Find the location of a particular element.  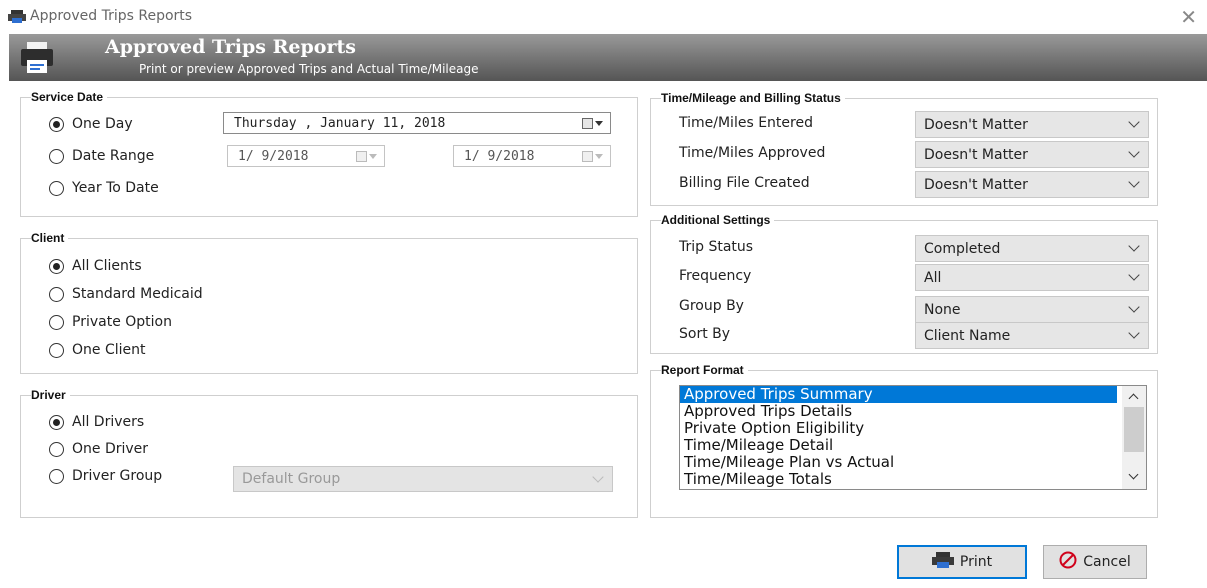

radio-year-to-date: Year To Date is located at coordinates (104, 188).